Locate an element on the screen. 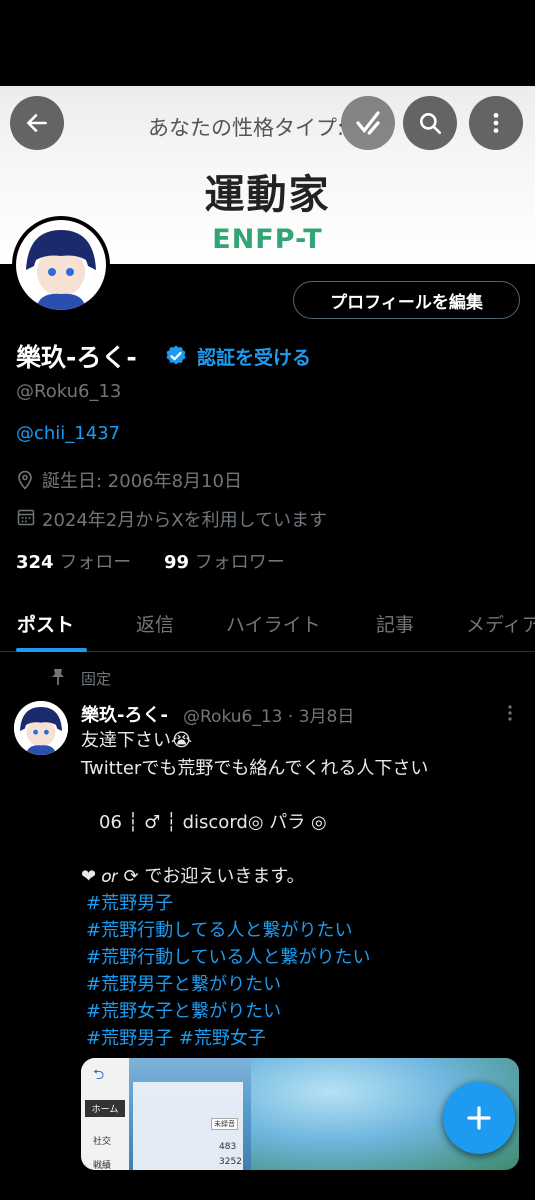 Image resolution: width=535 pixels, height=1200 pixels. hashtag-link: #荒野男子と繋がりたい is located at coordinates (183, 983).